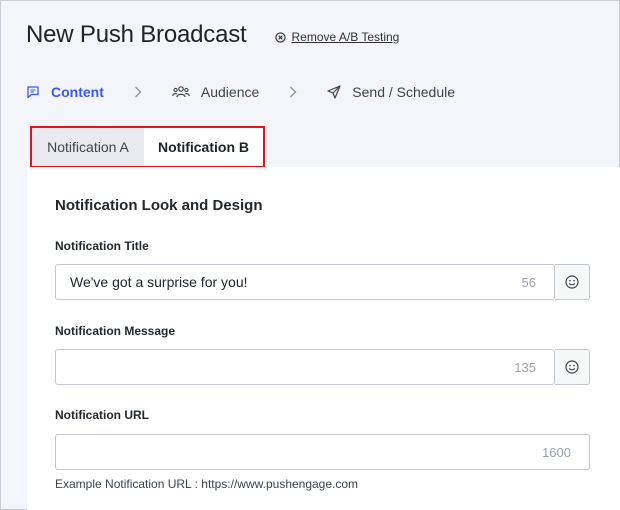 Image resolution: width=620 pixels, height=510 pixels. What do you see at coordinates (334, 92) in the screenshot?
I see `send-icon` at bounding box center [334, 92].